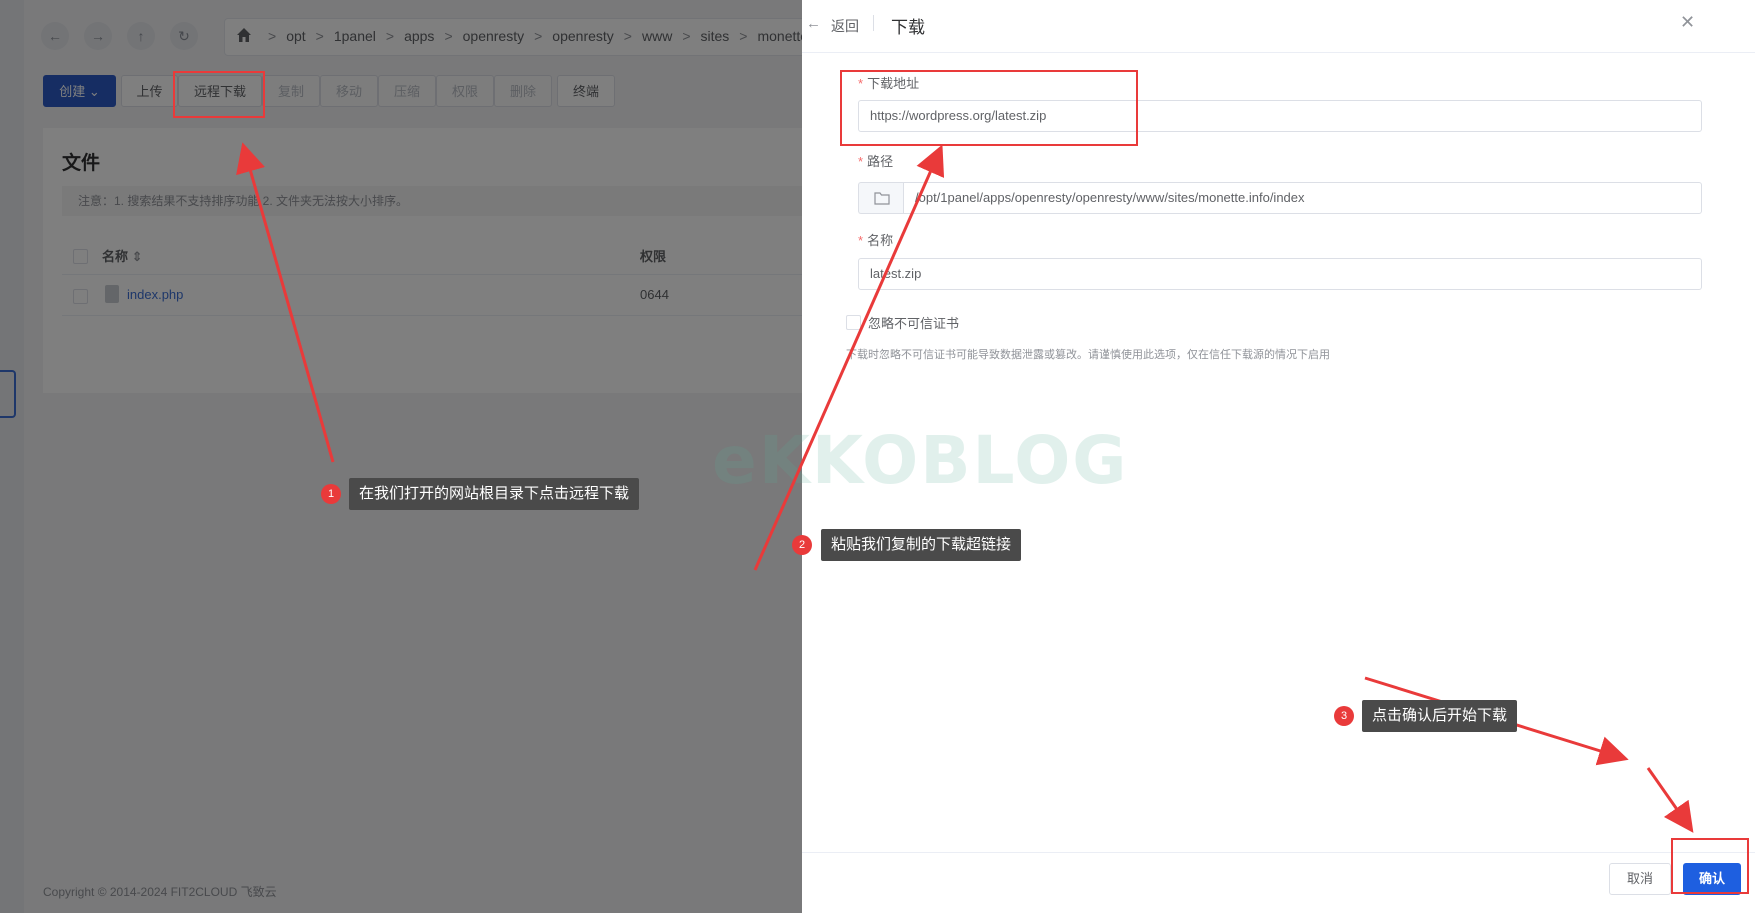 Image resolution: width=1755 pixels, height=913 pixels. What do you see at coordinates (1670, 800) in the screenshot?
I see `arrow-step3b` at bounding box center [1670, 800].